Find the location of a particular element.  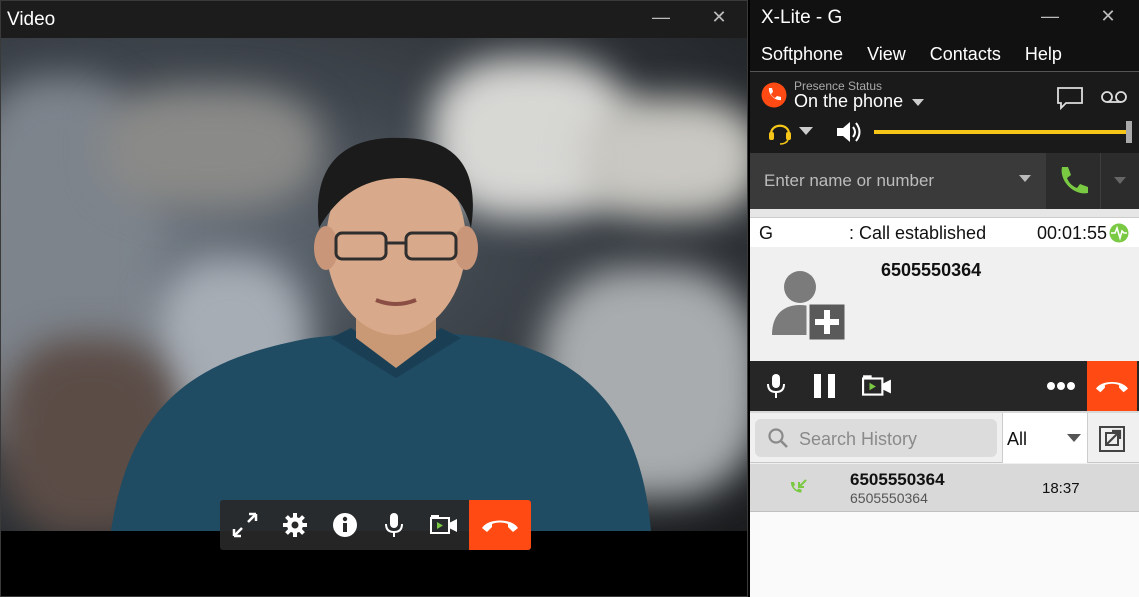

popout-history-button is located at coordinates (1112, 439).